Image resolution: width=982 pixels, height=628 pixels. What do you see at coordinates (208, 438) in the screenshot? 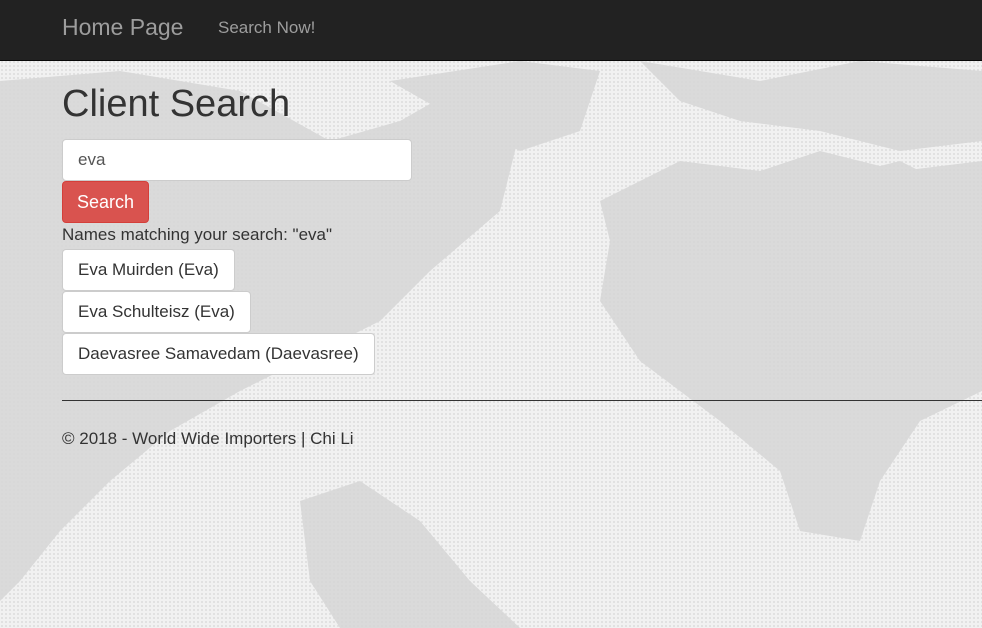
I see `footer-text: © 2018 - World Wide Importers | Chi Li` at bounding box center [208, 438].